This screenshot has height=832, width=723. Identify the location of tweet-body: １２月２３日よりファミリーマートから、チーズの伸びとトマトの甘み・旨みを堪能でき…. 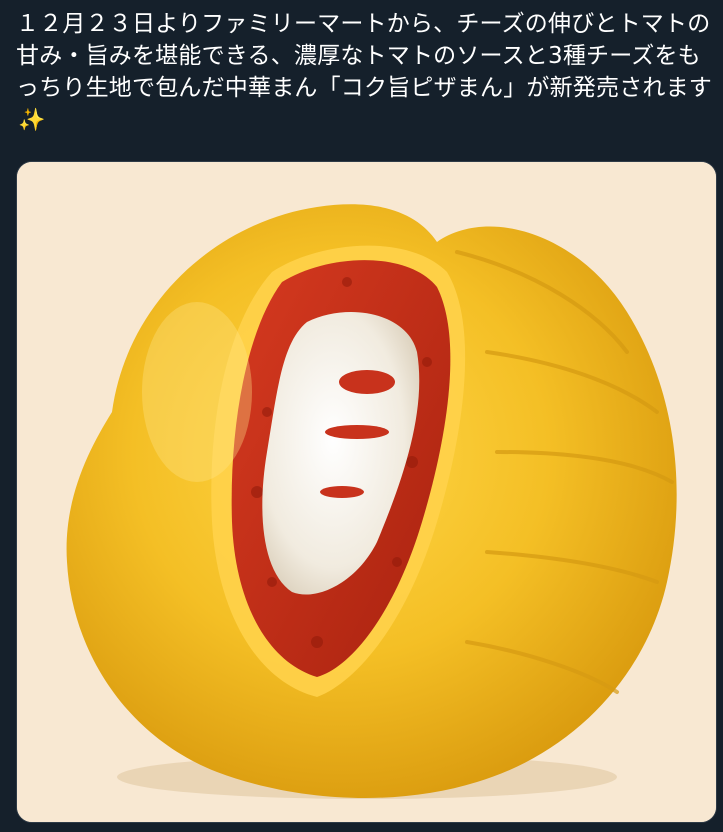
(364, 56).